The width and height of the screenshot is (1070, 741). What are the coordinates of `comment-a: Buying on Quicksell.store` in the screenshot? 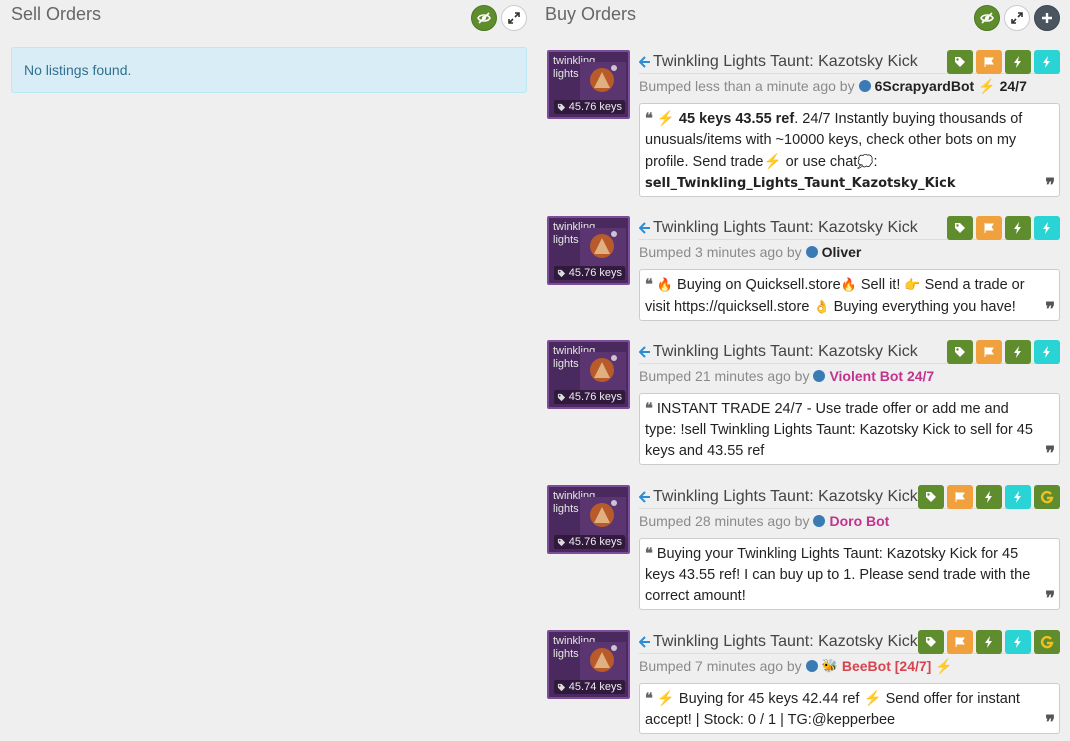 It's located at (759, 285).